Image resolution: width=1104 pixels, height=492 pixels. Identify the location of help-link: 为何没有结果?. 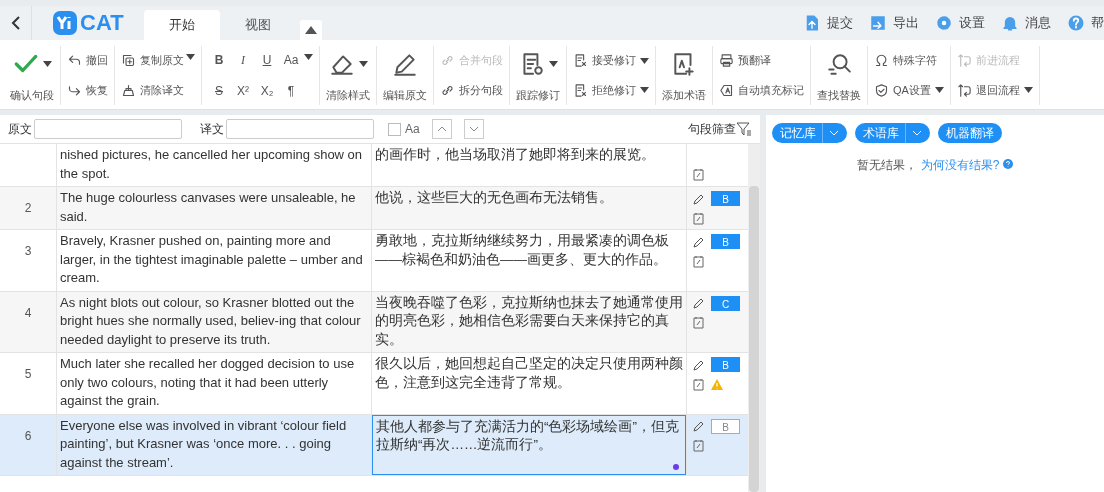
(960, 165).